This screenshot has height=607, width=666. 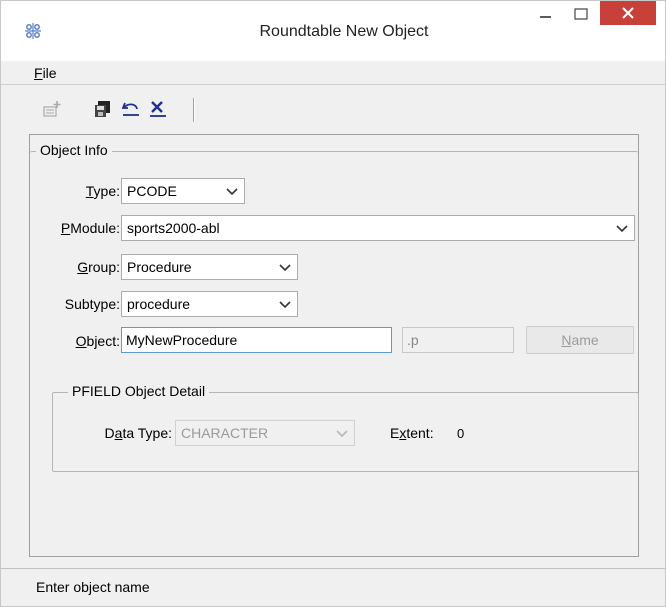 I want to click on pmodule-value: sports2000-abl, so click(x=173, y=228).